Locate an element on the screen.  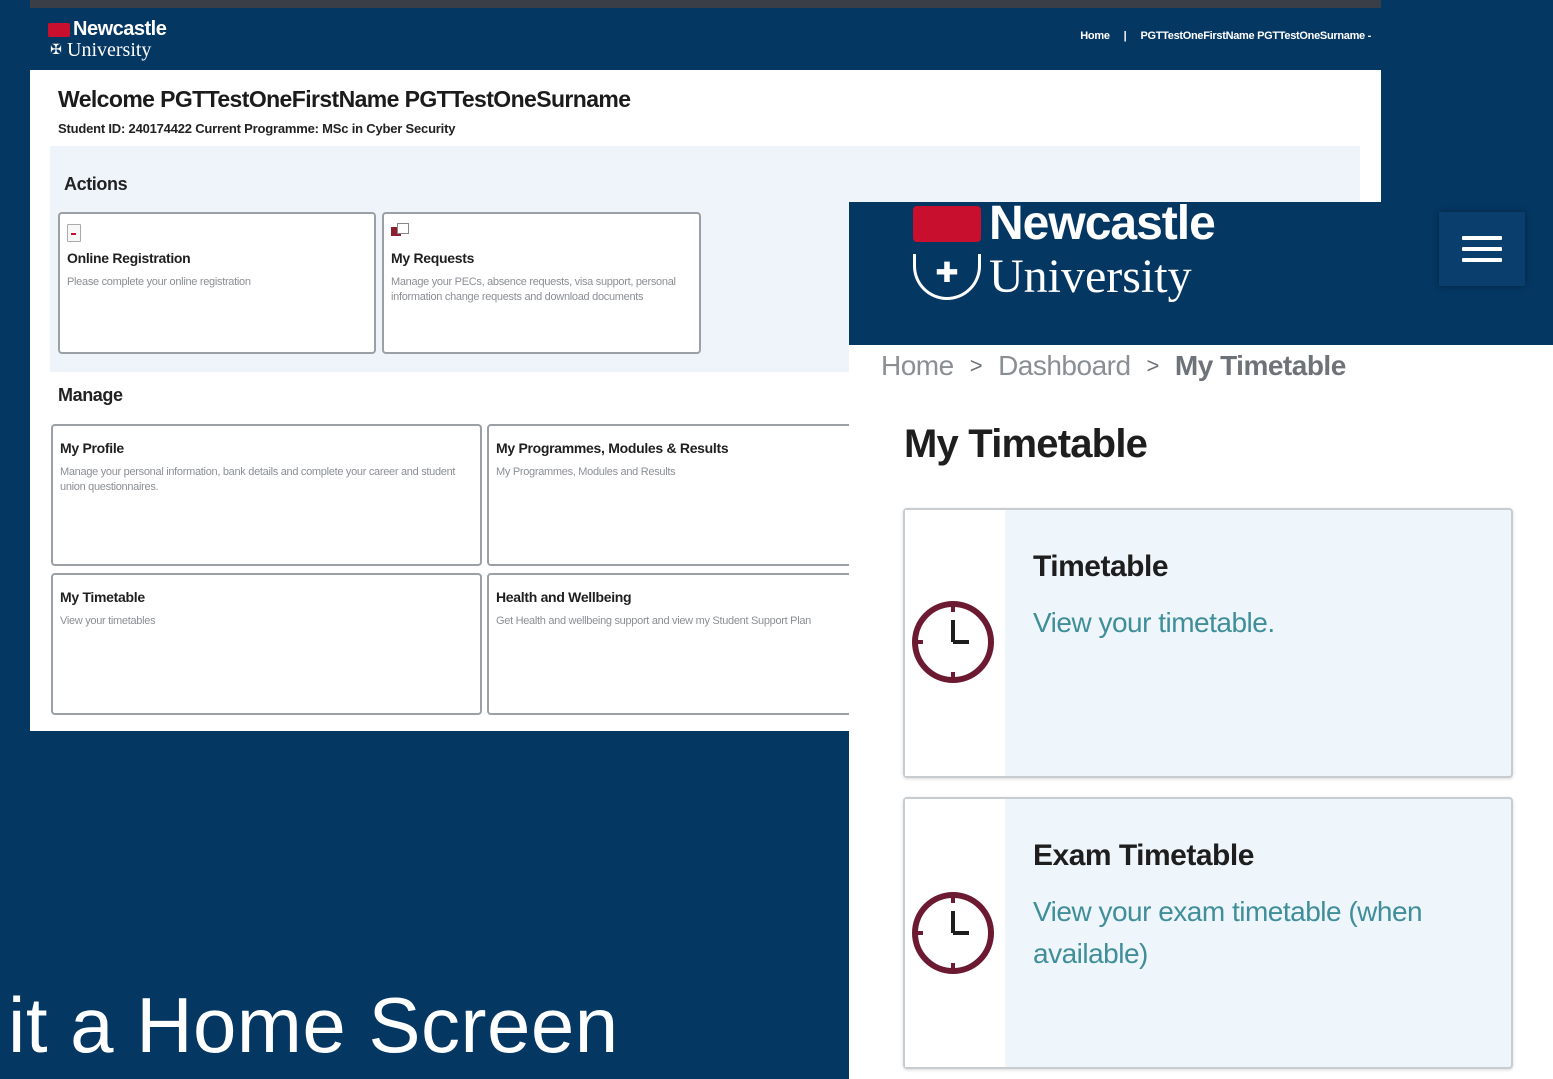
mobile-header: Newcastle ✚ University is located at coordinates (1201, 273).